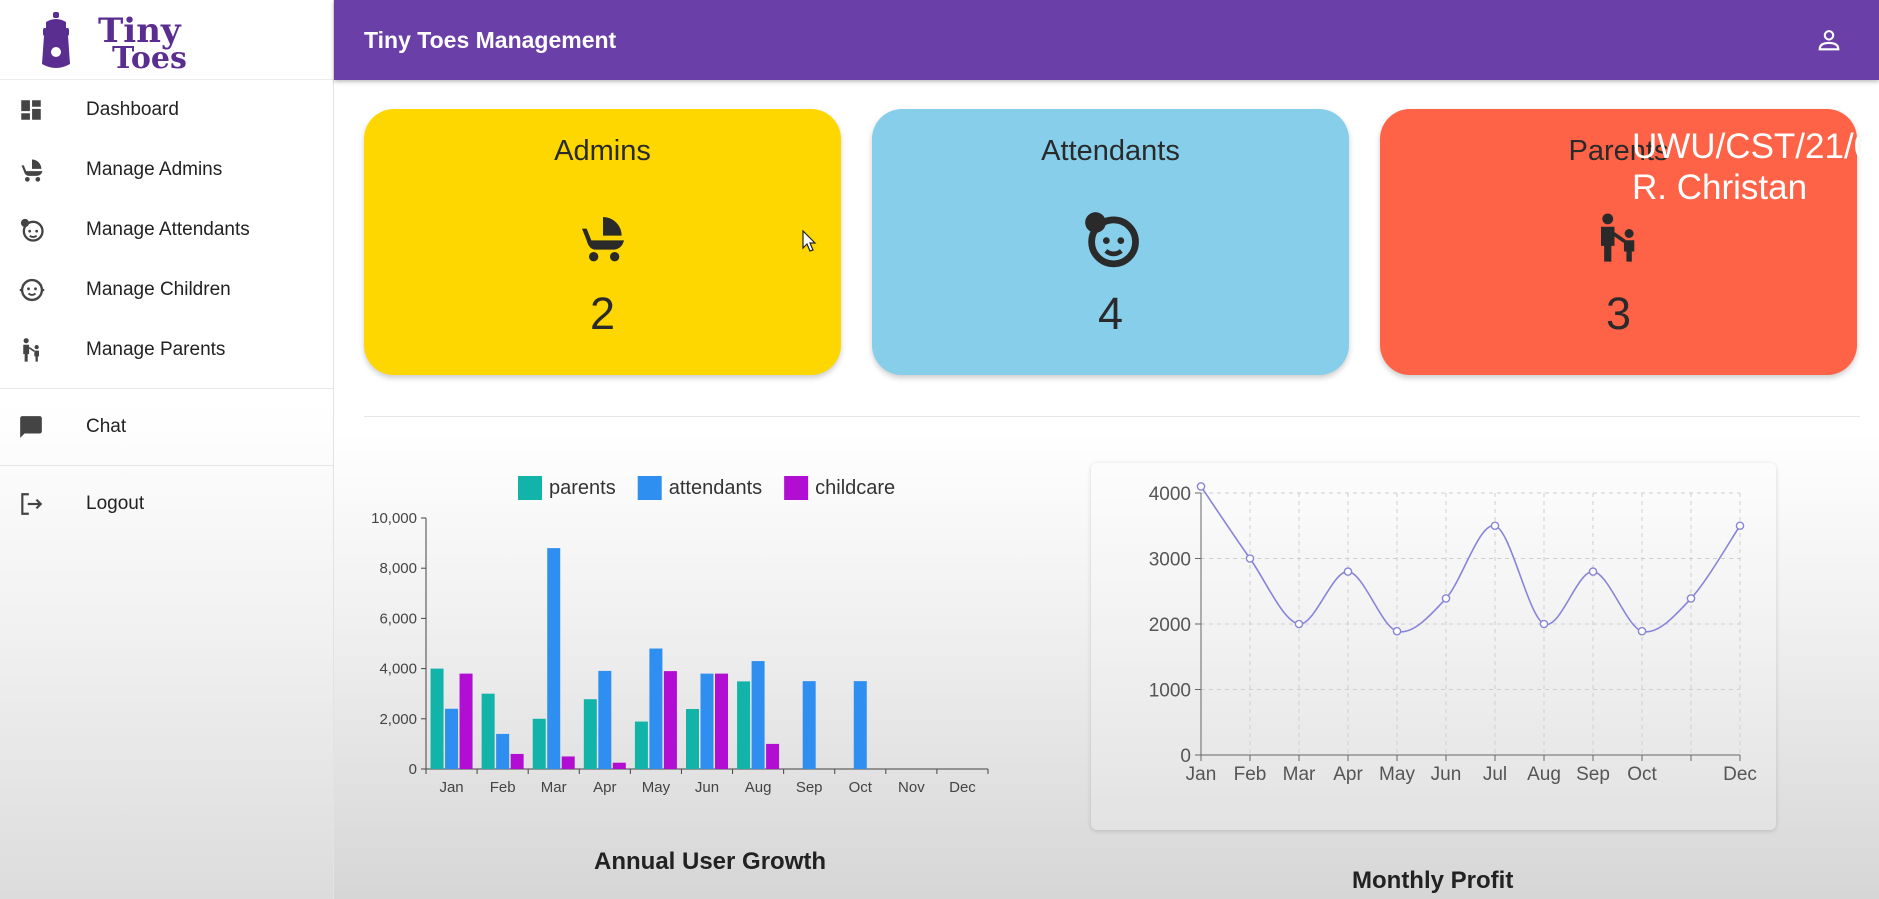 The width and height of the screenshot is (1879, 899). What do you see at coordinates (855, 488) in the screenshot?
I see `legend-label-childcare: childcare` at bounding box center [855, 488].